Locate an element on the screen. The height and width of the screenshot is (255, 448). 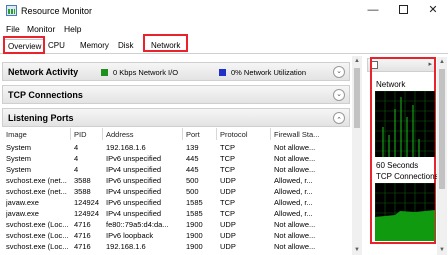
tcp-connections-header: TCP Connections ⌄ is located at coordinates (176, 94).